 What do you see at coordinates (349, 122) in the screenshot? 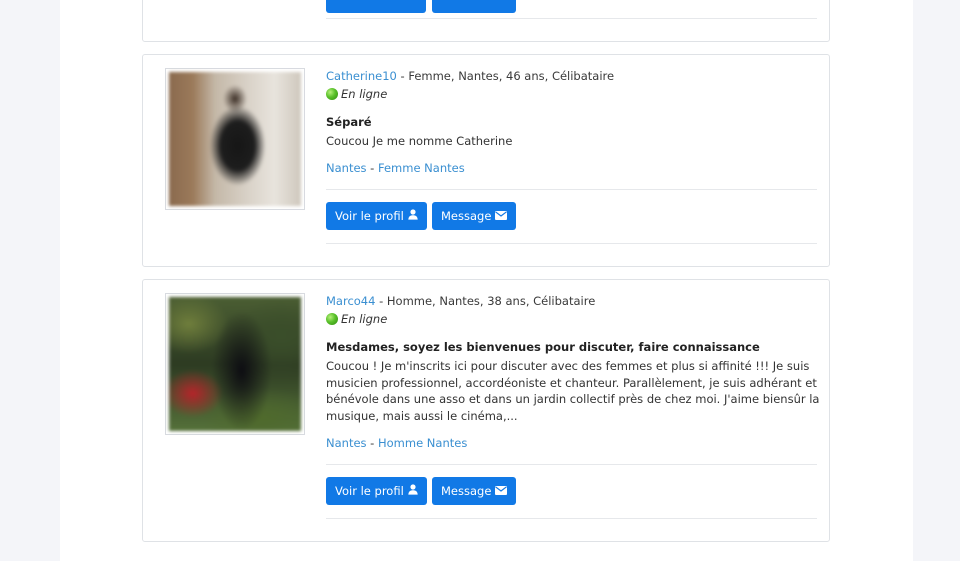
I see `profile-headline: Séparé` at bounding box center [349, 122].